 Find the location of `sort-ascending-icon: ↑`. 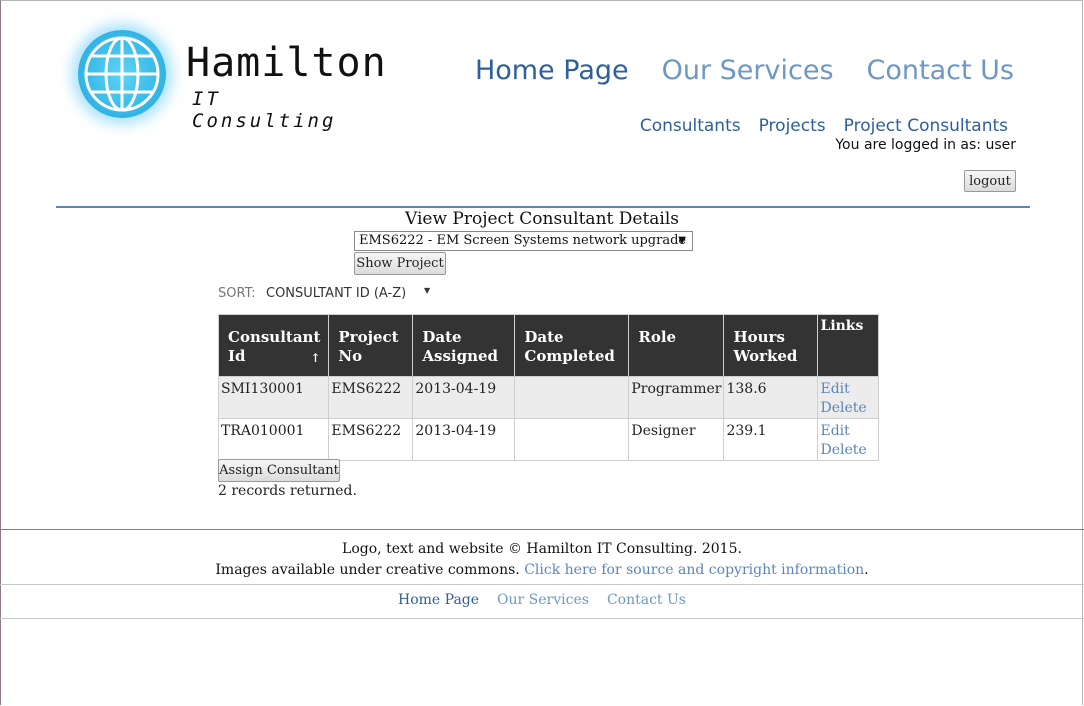

sort-ascending-icon: ↑ is located at coordinates (315, 358).